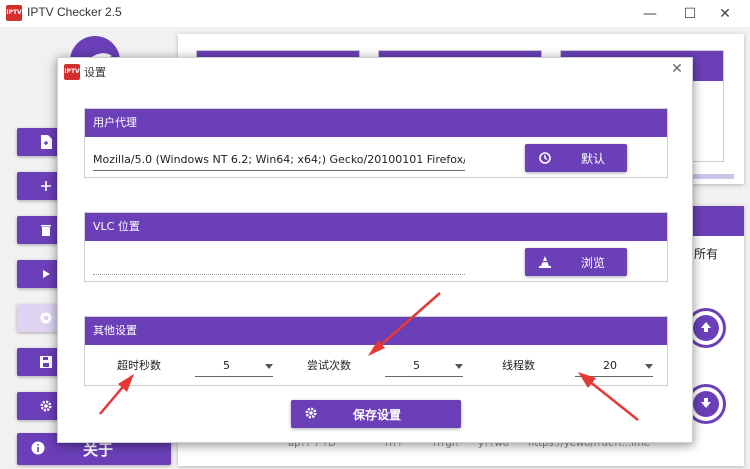 This screenshot has width=750, height=469. Describe the element at coordinates (38, 318) in the screenshot. I see `stop-button` at that location.